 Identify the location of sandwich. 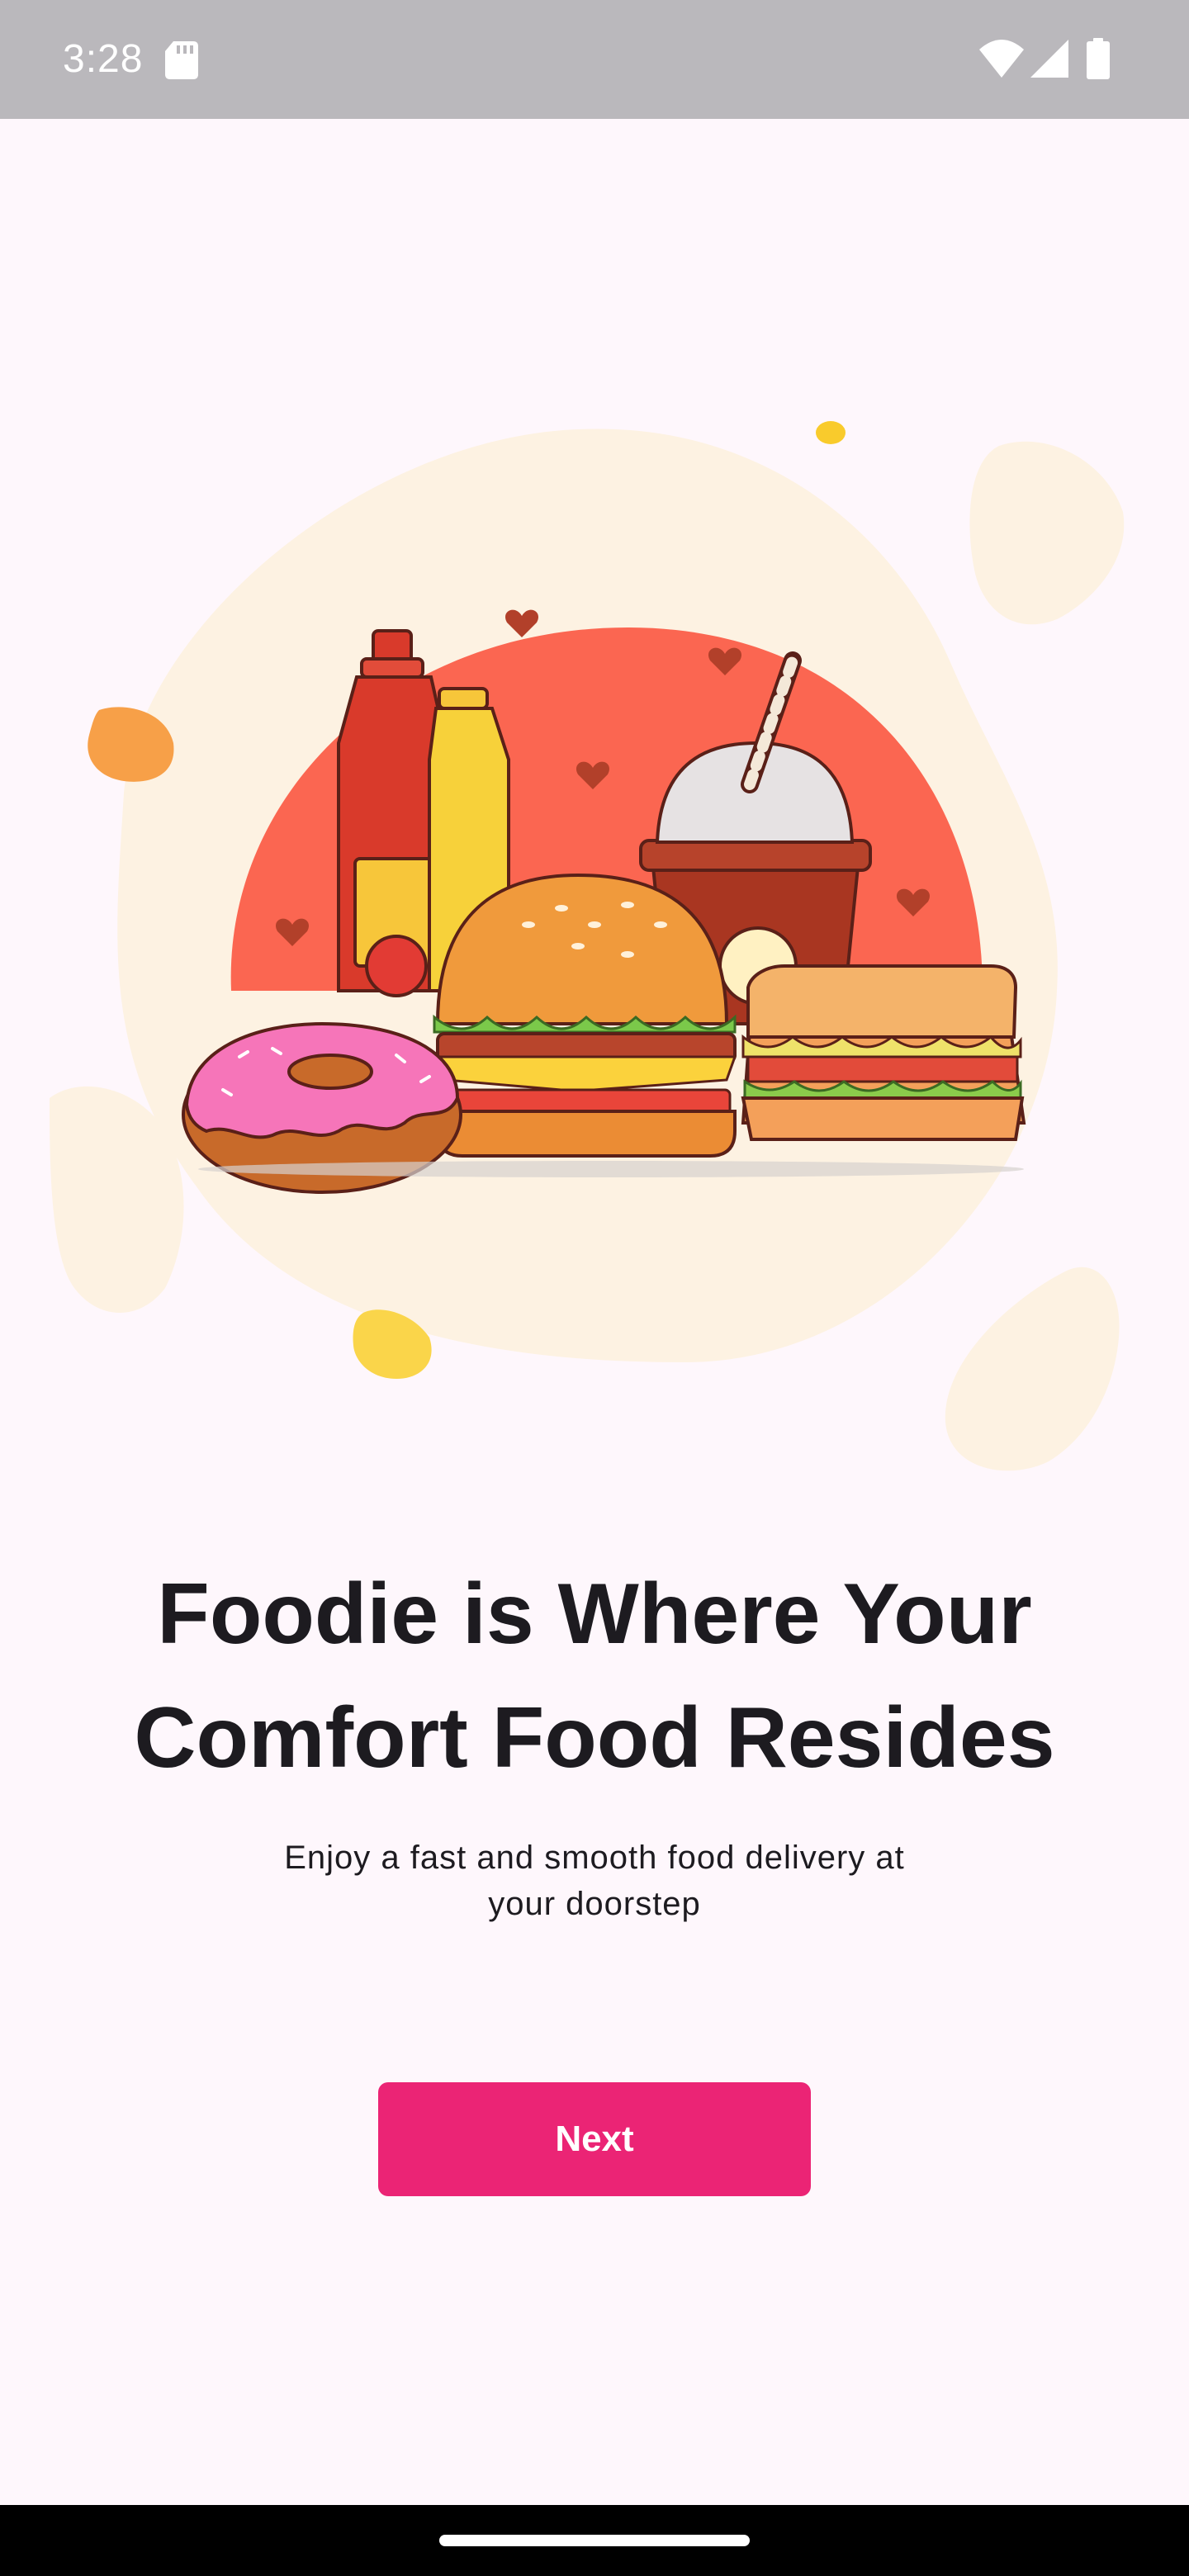
(883, 1052).